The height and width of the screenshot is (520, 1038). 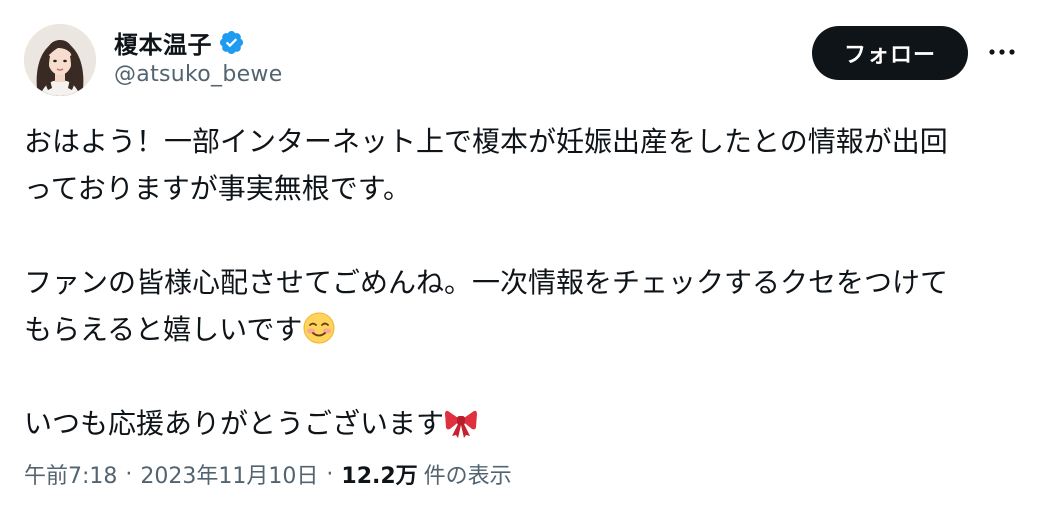 I want to click on tweet-date: 2023年11月10日, so click(x=229, y=474).